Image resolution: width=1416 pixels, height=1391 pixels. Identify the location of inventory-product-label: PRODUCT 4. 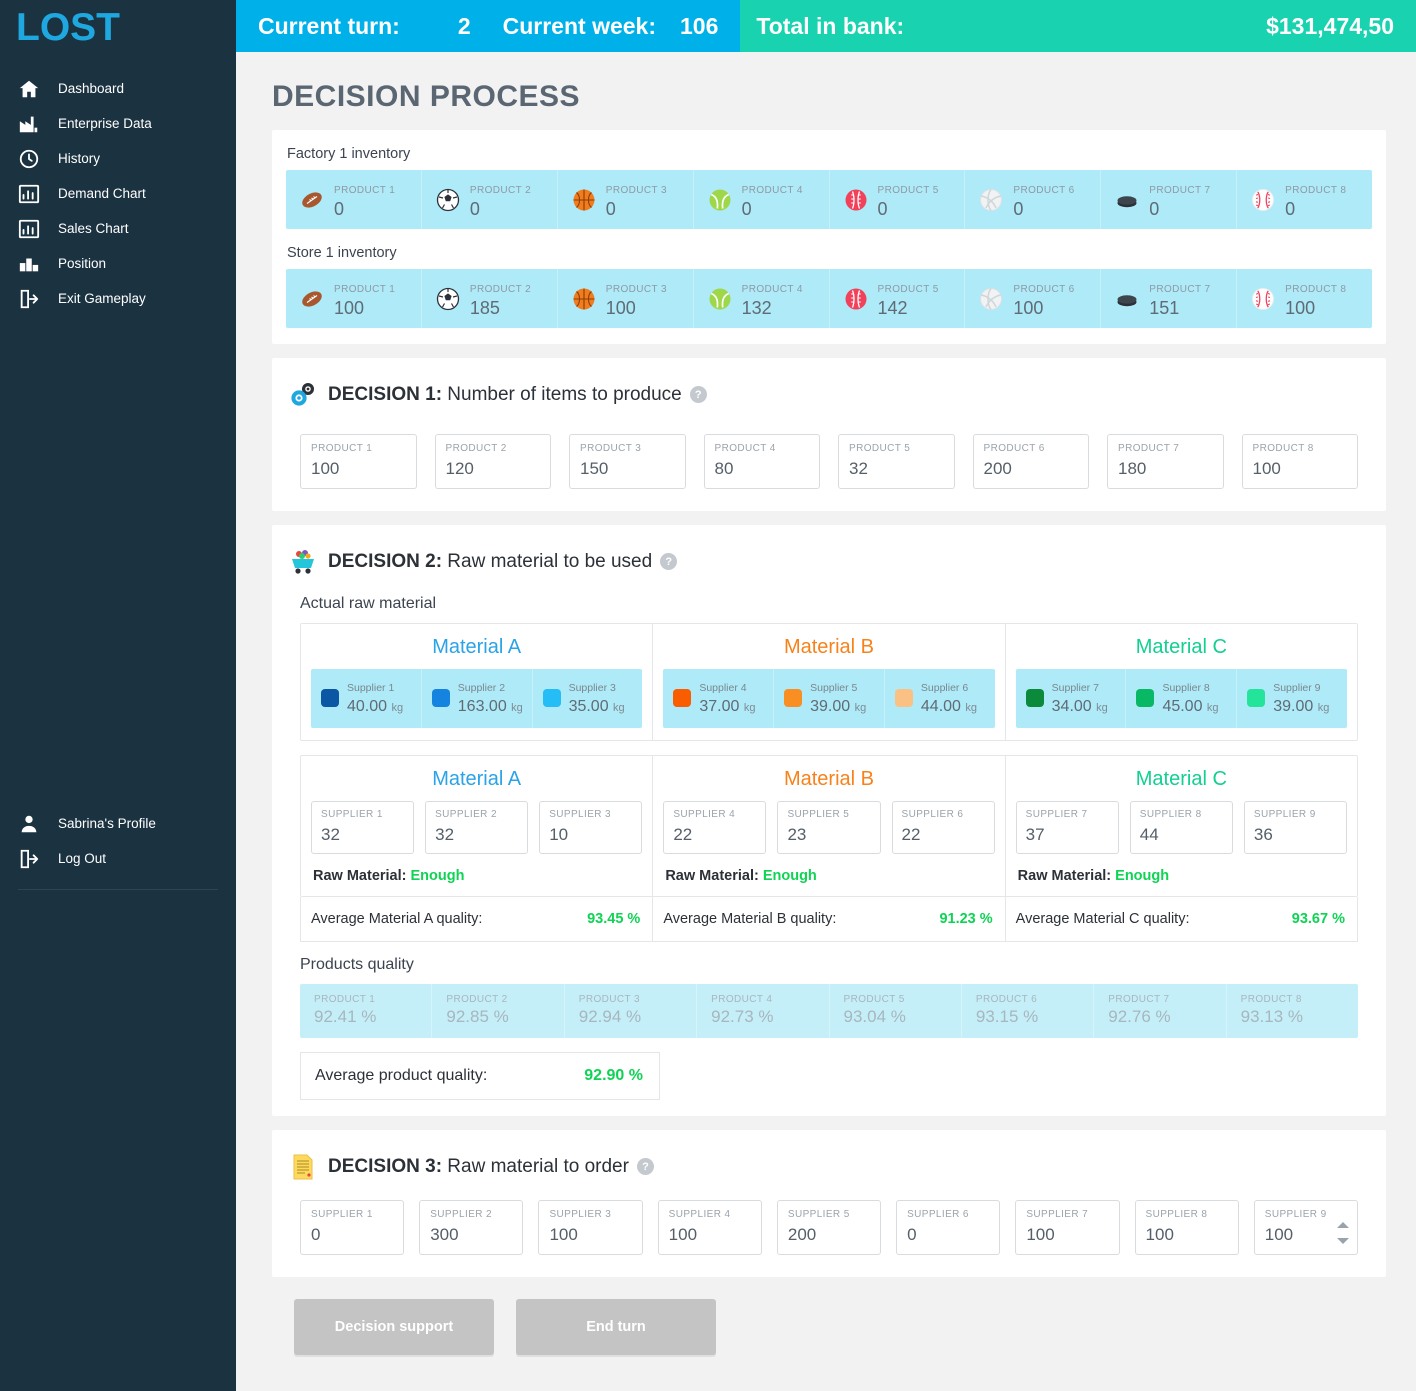
(772, 190).